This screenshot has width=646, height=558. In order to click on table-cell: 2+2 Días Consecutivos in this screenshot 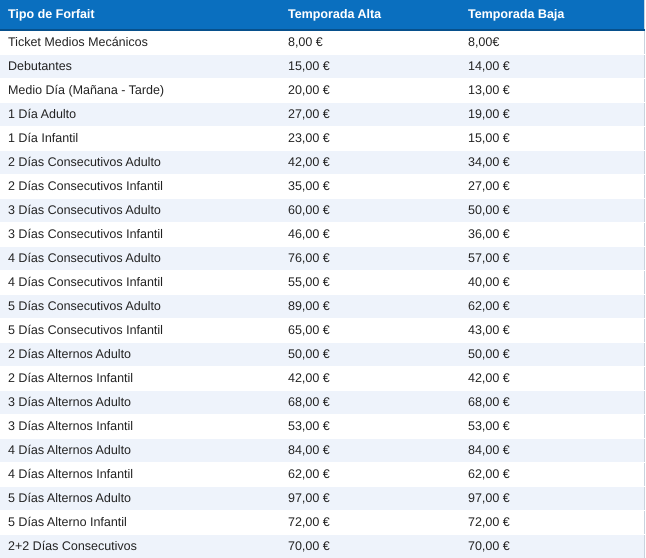, I will do `click(140, 546)`.